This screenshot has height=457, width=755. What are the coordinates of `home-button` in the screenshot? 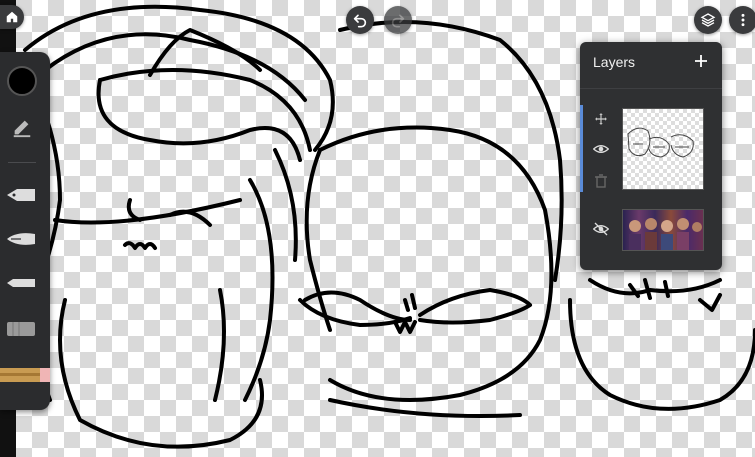 It's located at (12, 17).